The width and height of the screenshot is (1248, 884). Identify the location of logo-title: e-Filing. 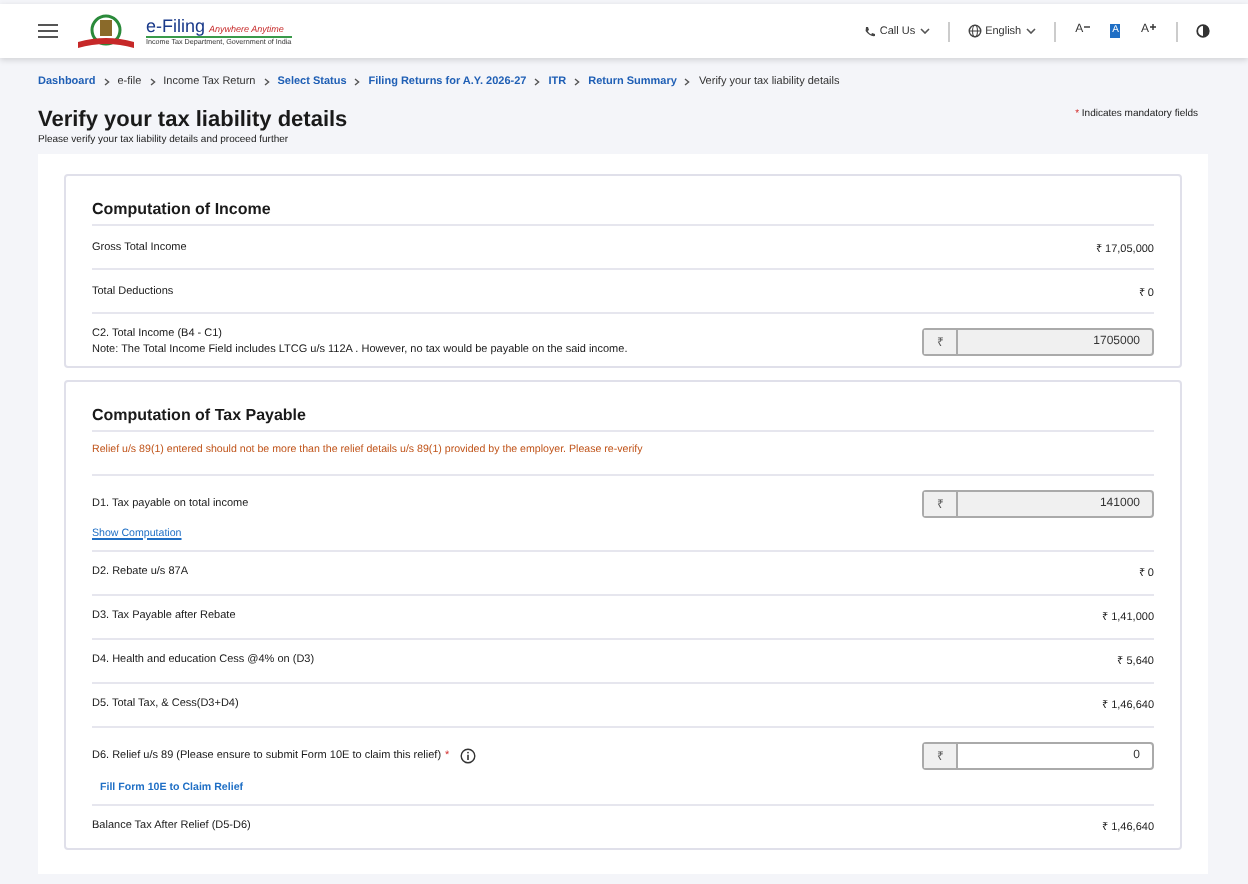
(176, 26).